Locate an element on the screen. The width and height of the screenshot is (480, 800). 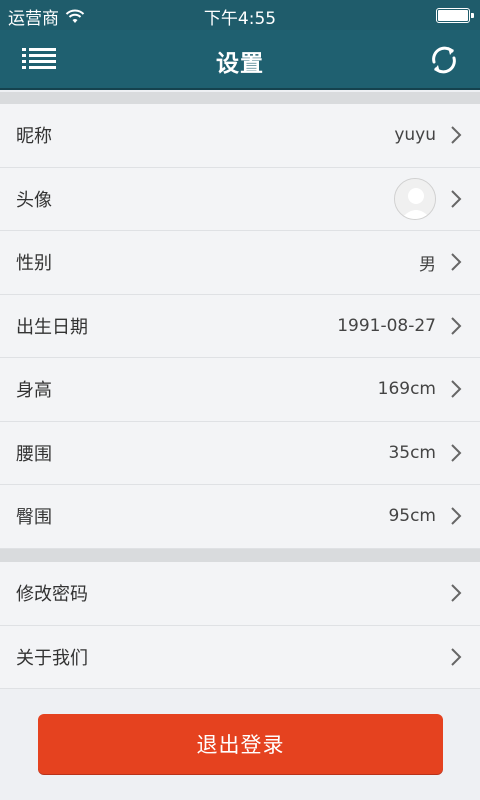
row-hip: 臀围 95cm is located at coordinates (240, 517).